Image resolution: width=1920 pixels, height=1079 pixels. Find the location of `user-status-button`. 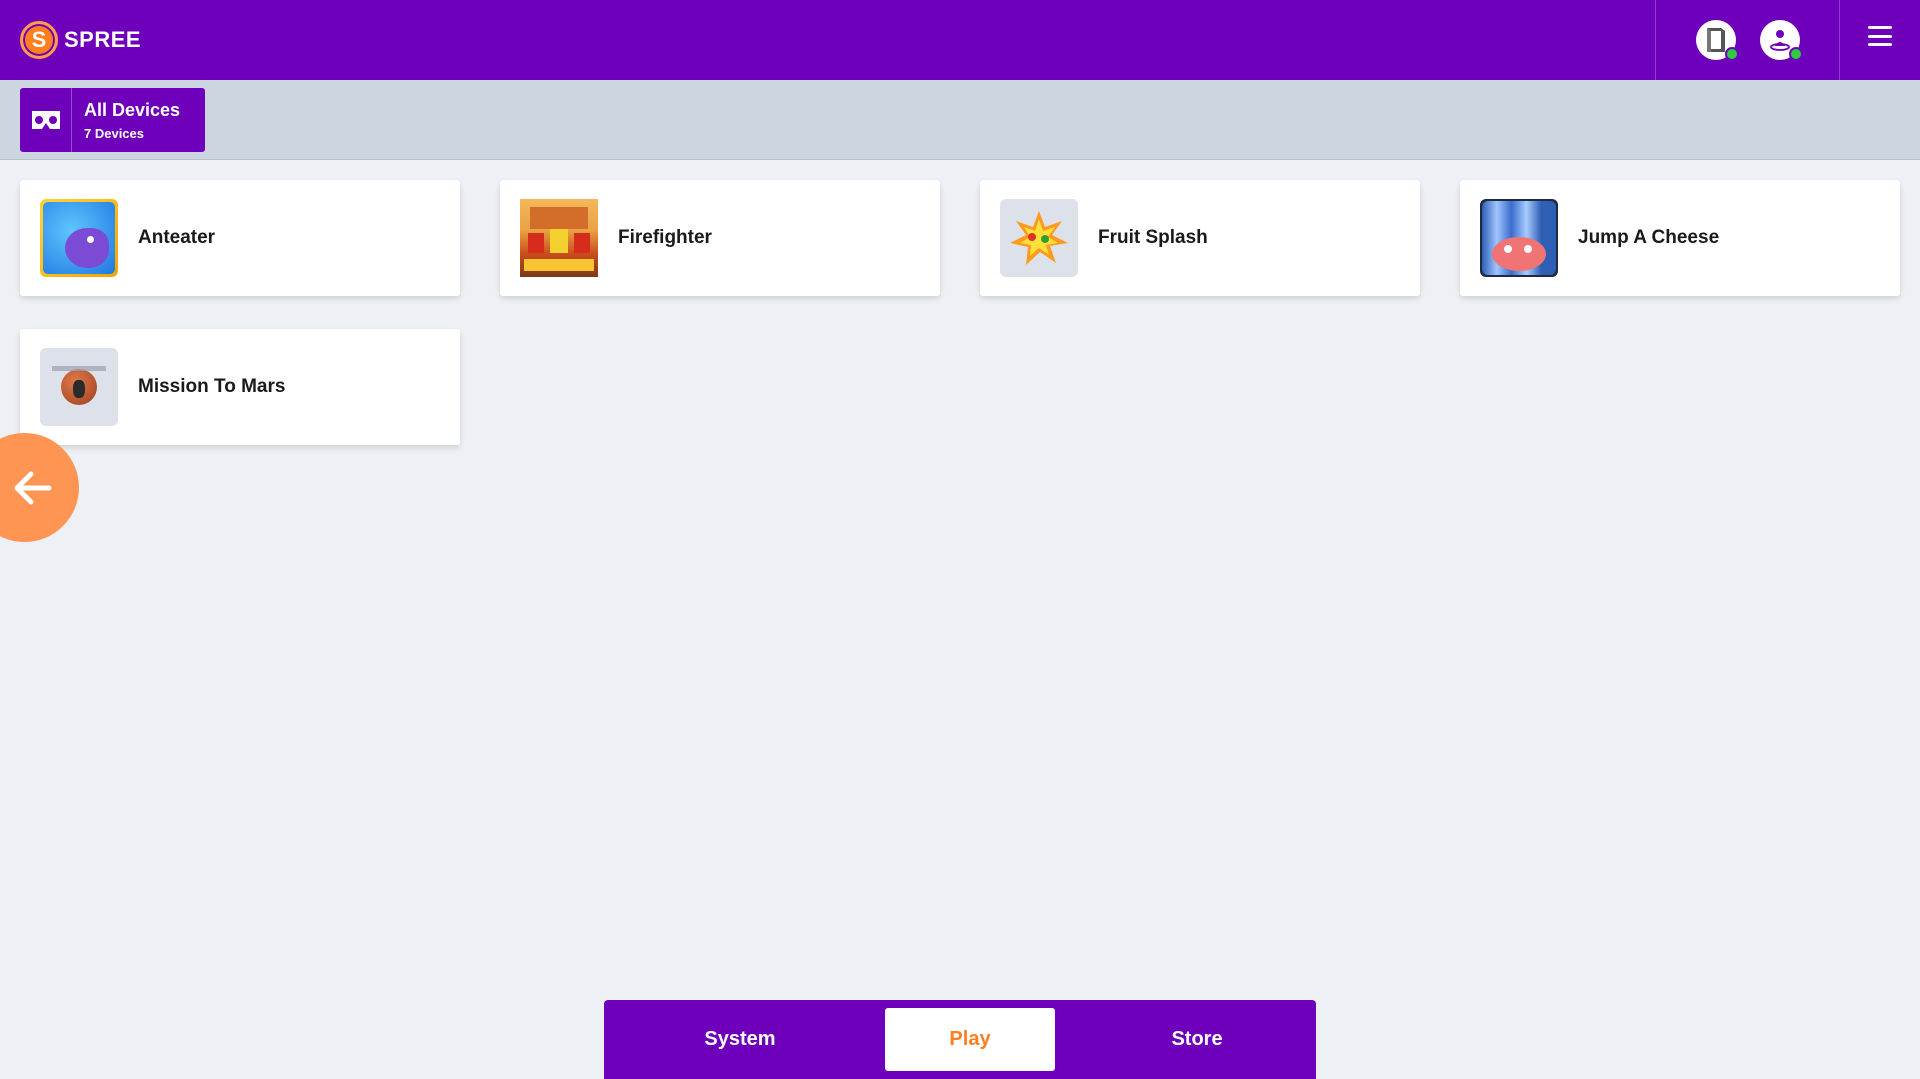

user-status-button is located at coordinates (1781, 40).